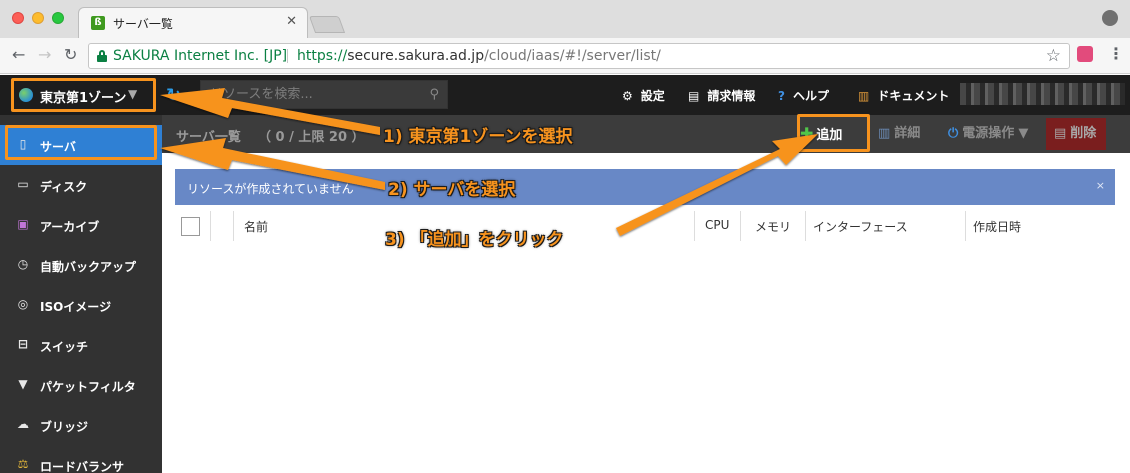 This screenshot has height=473, width=1130. I want to click on annotation-step2: 2) サーバを選択, so click(452, 190).